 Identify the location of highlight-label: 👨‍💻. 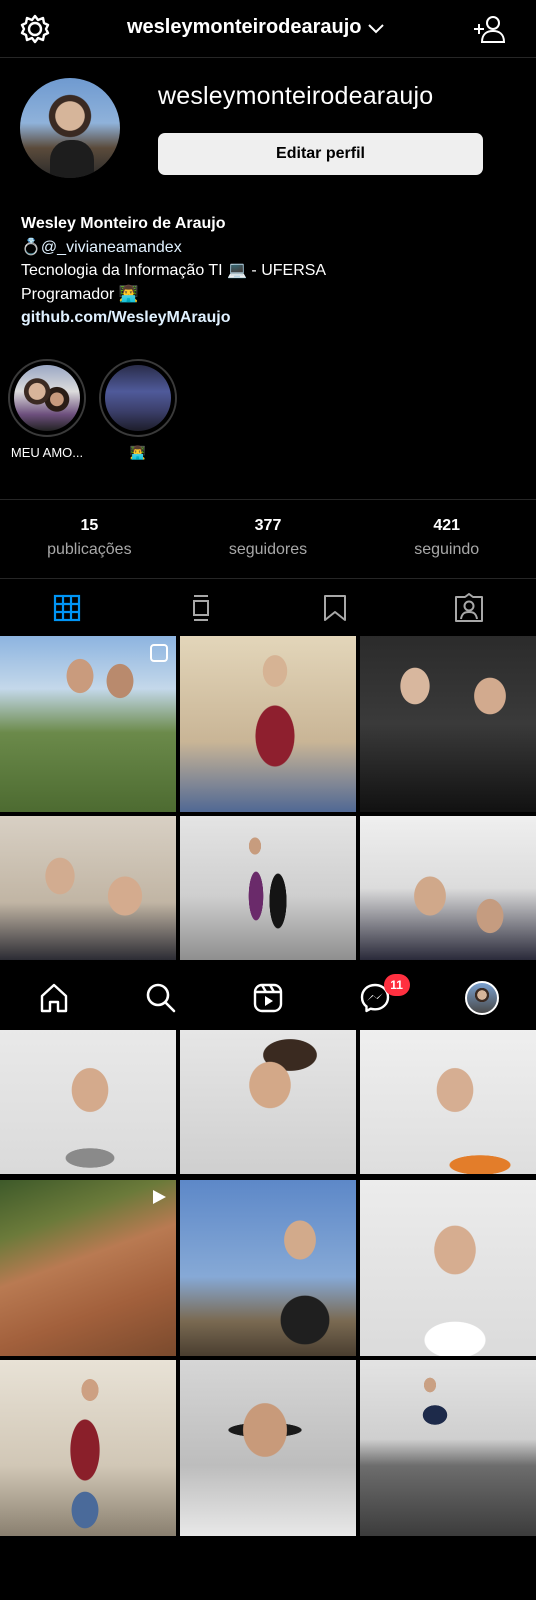
(138, 452).